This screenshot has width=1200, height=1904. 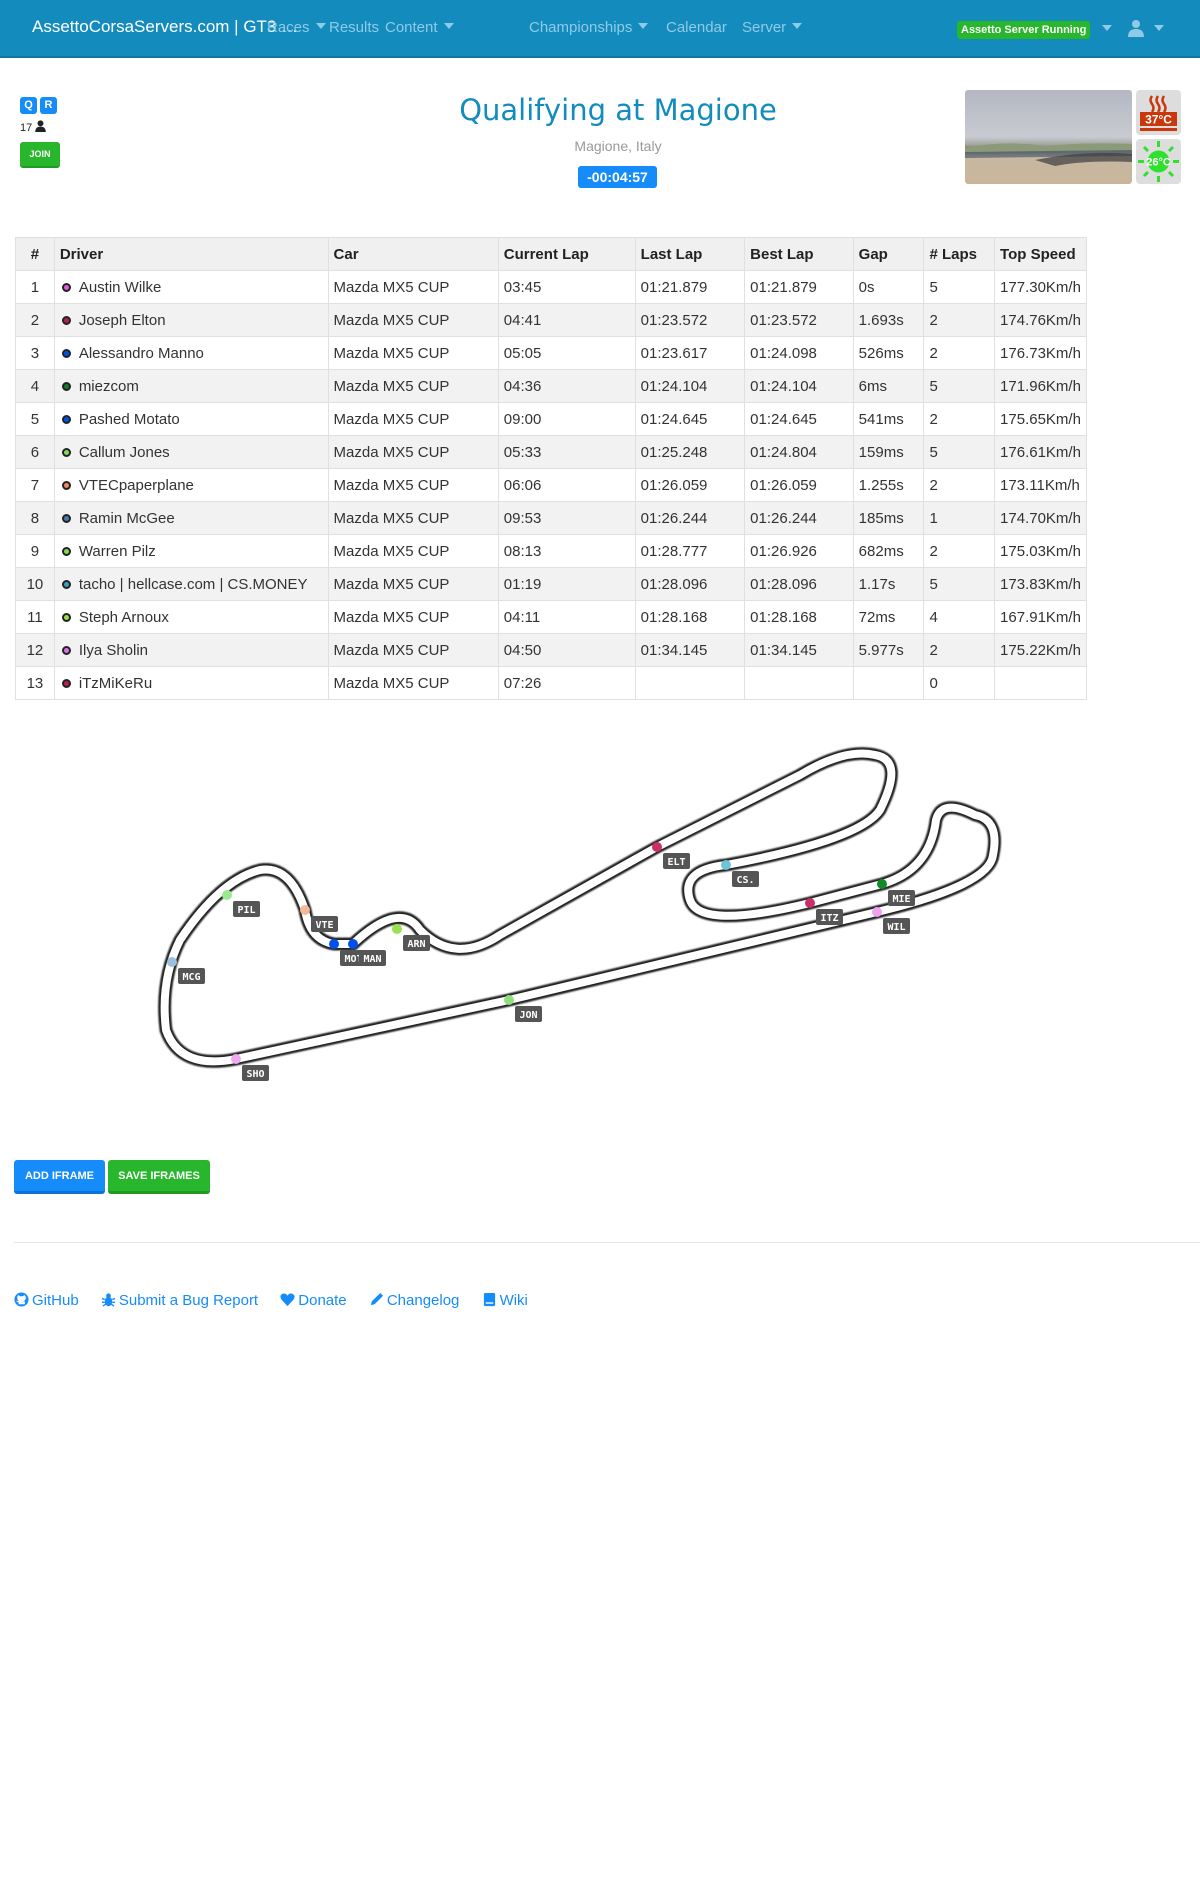 I want to click on gap-cell: 1.255s, so click(x=888, y=485).